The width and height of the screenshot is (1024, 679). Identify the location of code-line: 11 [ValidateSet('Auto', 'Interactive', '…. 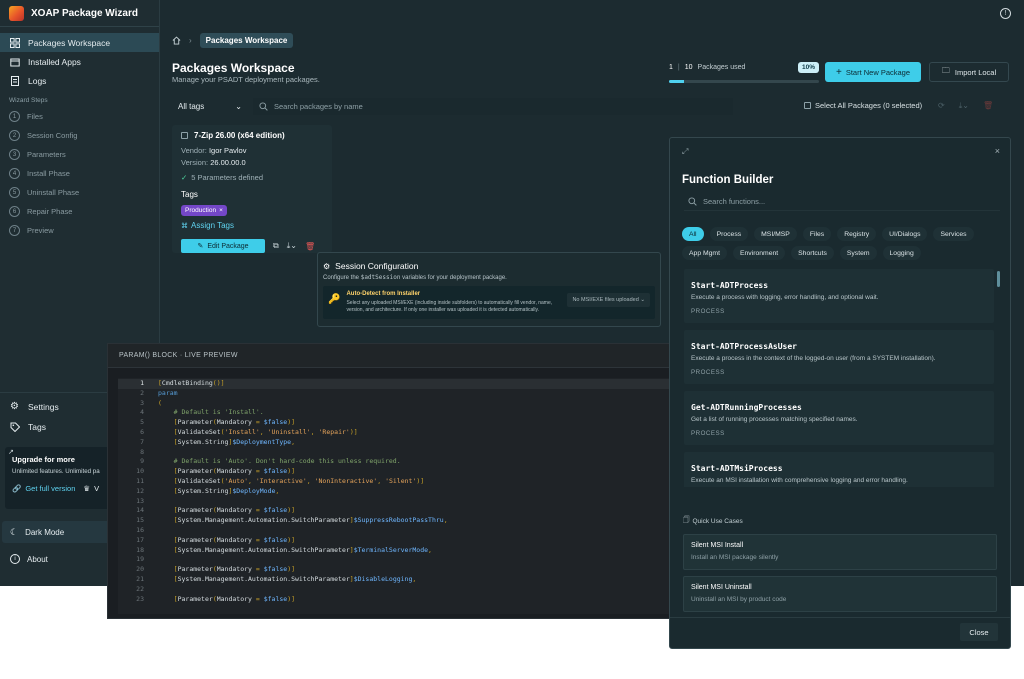
(395, 482).